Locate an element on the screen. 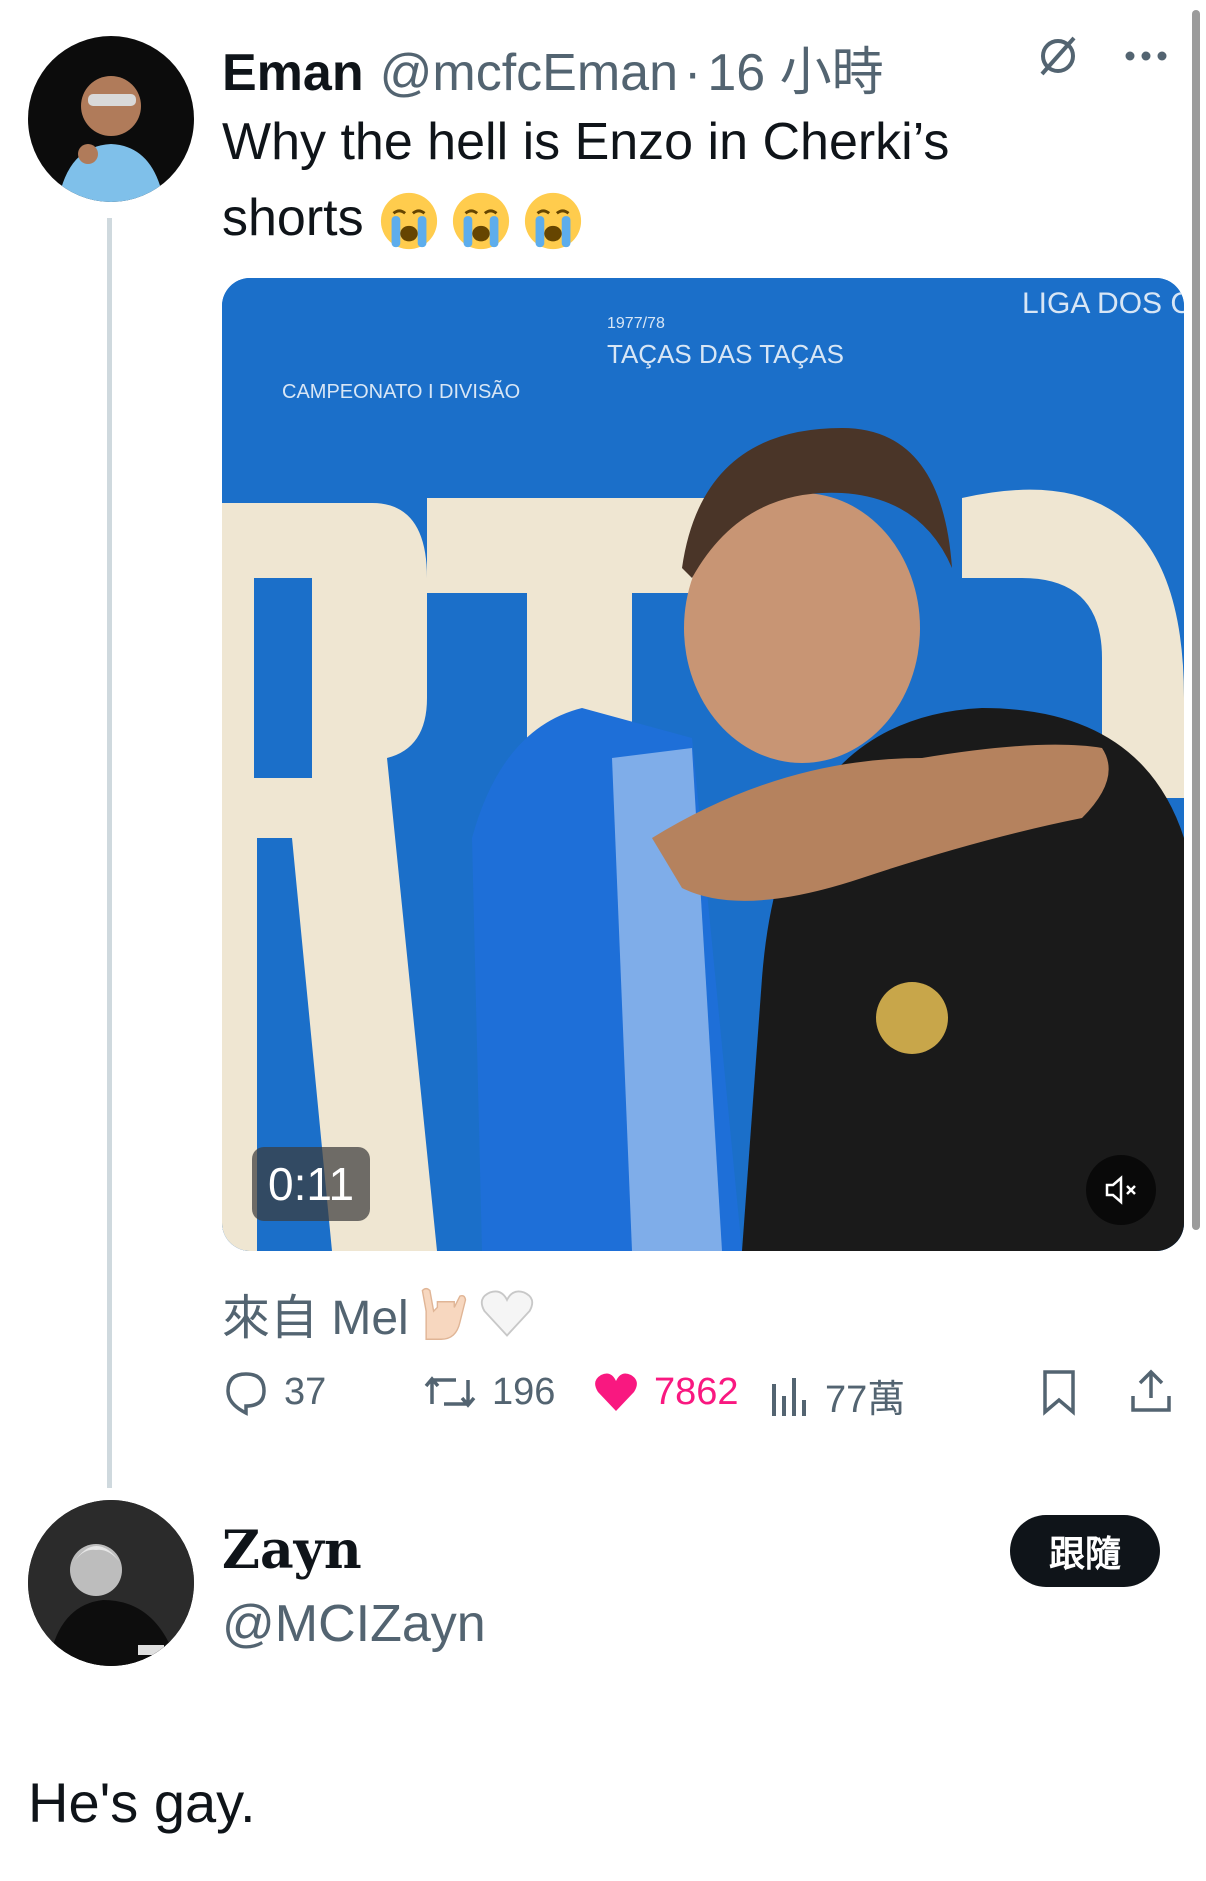  source-label: 來自 Mel is located at coordinates (315, 1318).